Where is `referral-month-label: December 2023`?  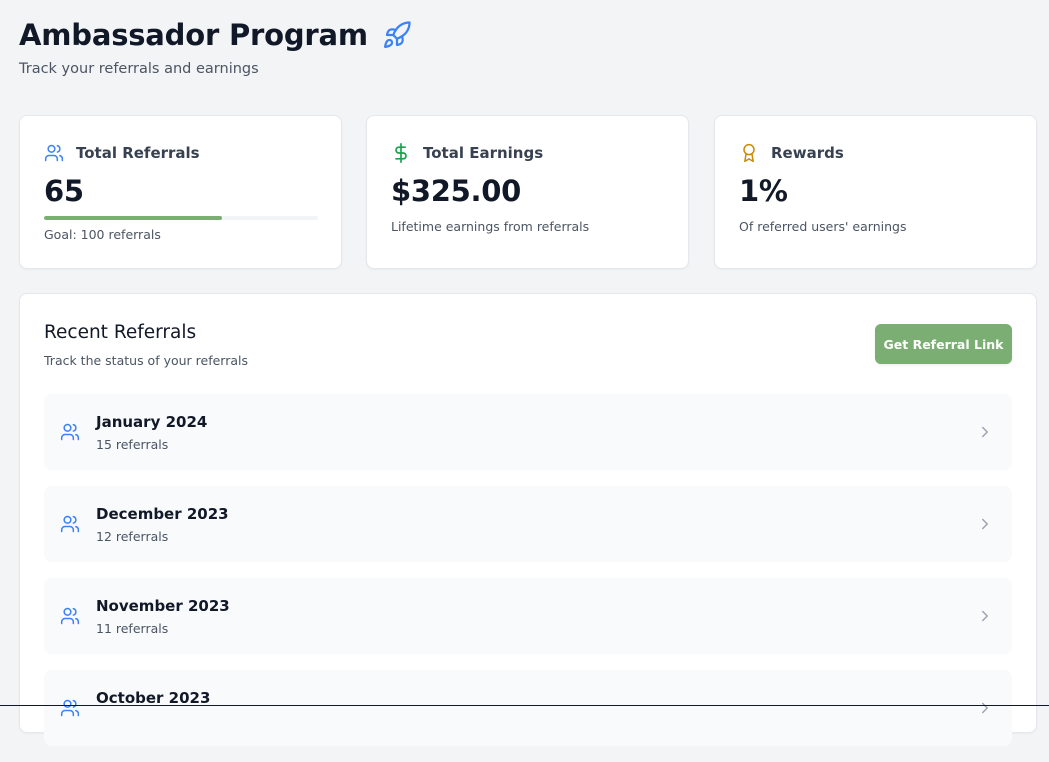 referral-month-label: December 2023 is located at coordinates (162, 514).